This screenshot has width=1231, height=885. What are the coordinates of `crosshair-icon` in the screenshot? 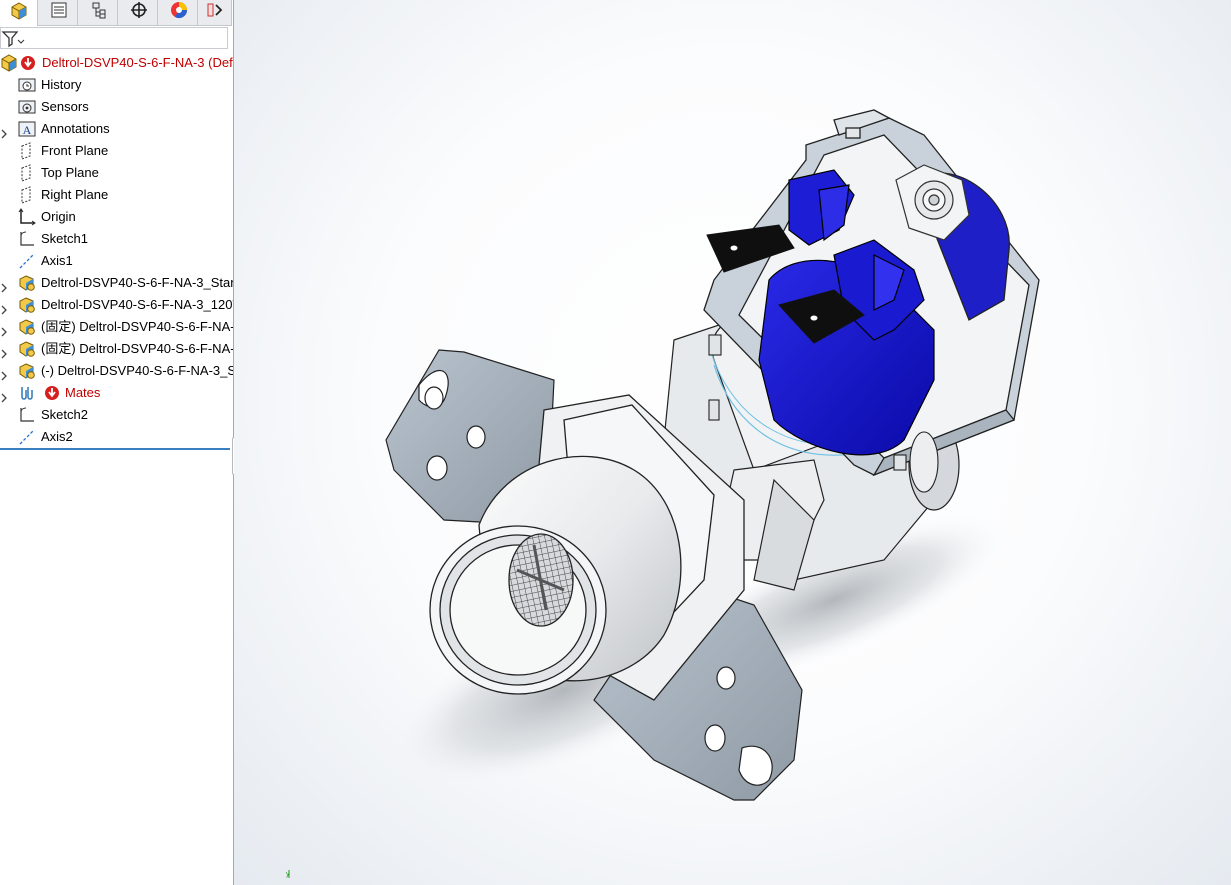 It's located at (139, 12).